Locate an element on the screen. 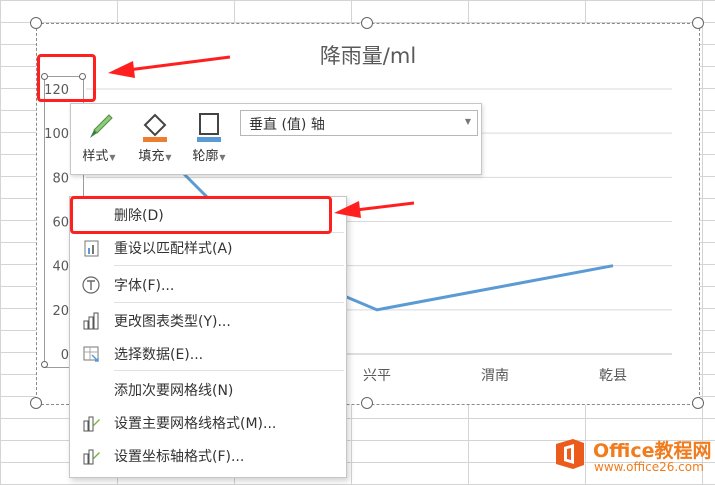  annotation-arrows is located at coordinates (261, 136).